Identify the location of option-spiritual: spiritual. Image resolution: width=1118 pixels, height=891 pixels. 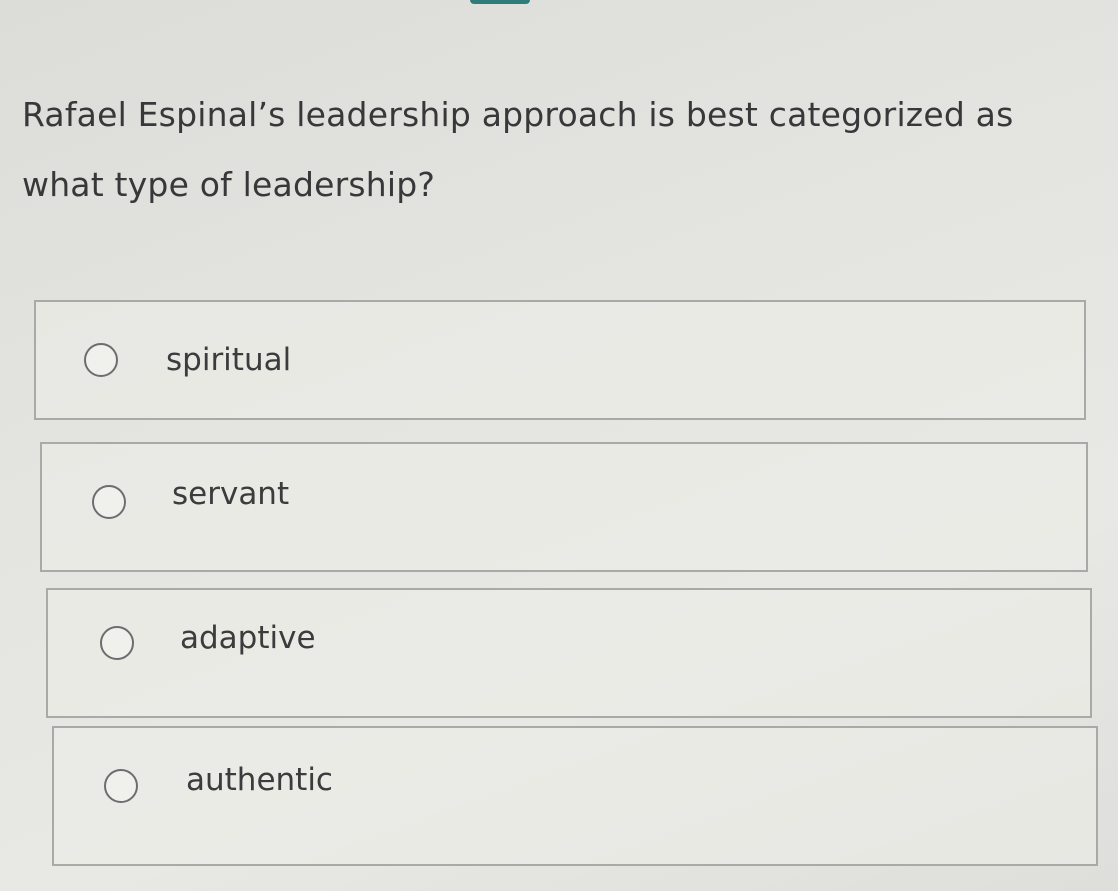
(560, 360).